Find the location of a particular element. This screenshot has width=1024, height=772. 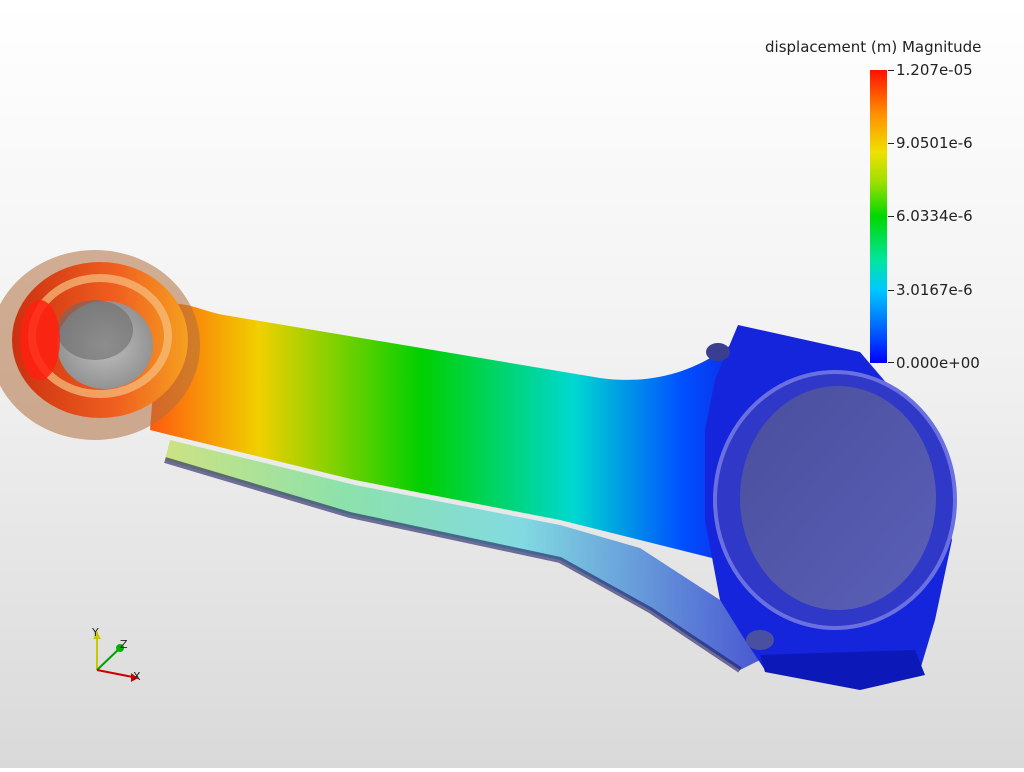

bolt-hole-upper is located at coordinates (718, 352).